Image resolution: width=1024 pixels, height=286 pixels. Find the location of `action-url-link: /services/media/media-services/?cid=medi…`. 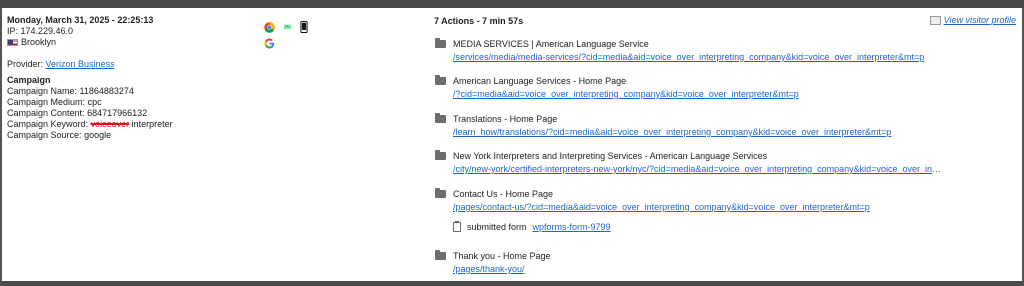

action-url-link: /services/media/media-services/?cid=medi… is located at coordinates (698, 57).